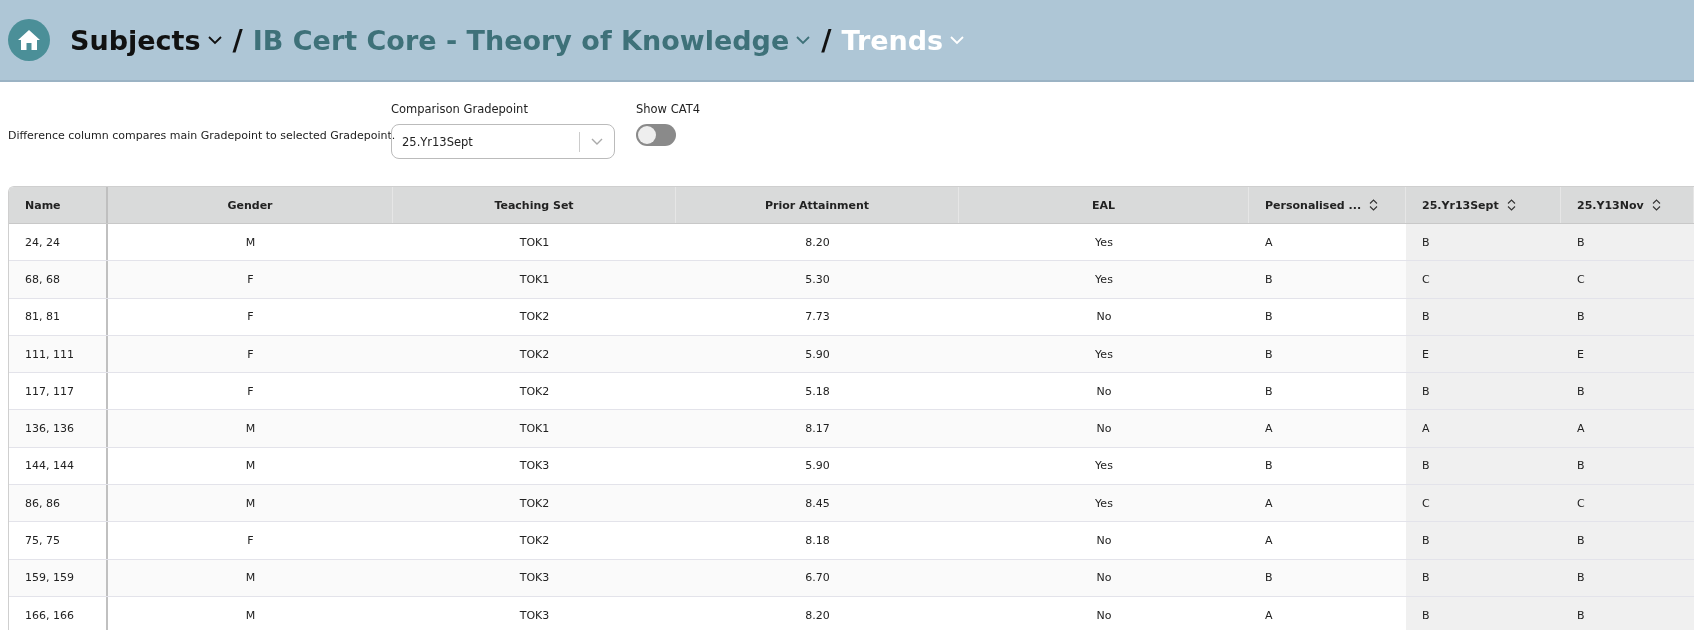 This screenshot has height=630, width=1694. I want to click on column-header: 25.Yr13Sept, so click(1460, 205).